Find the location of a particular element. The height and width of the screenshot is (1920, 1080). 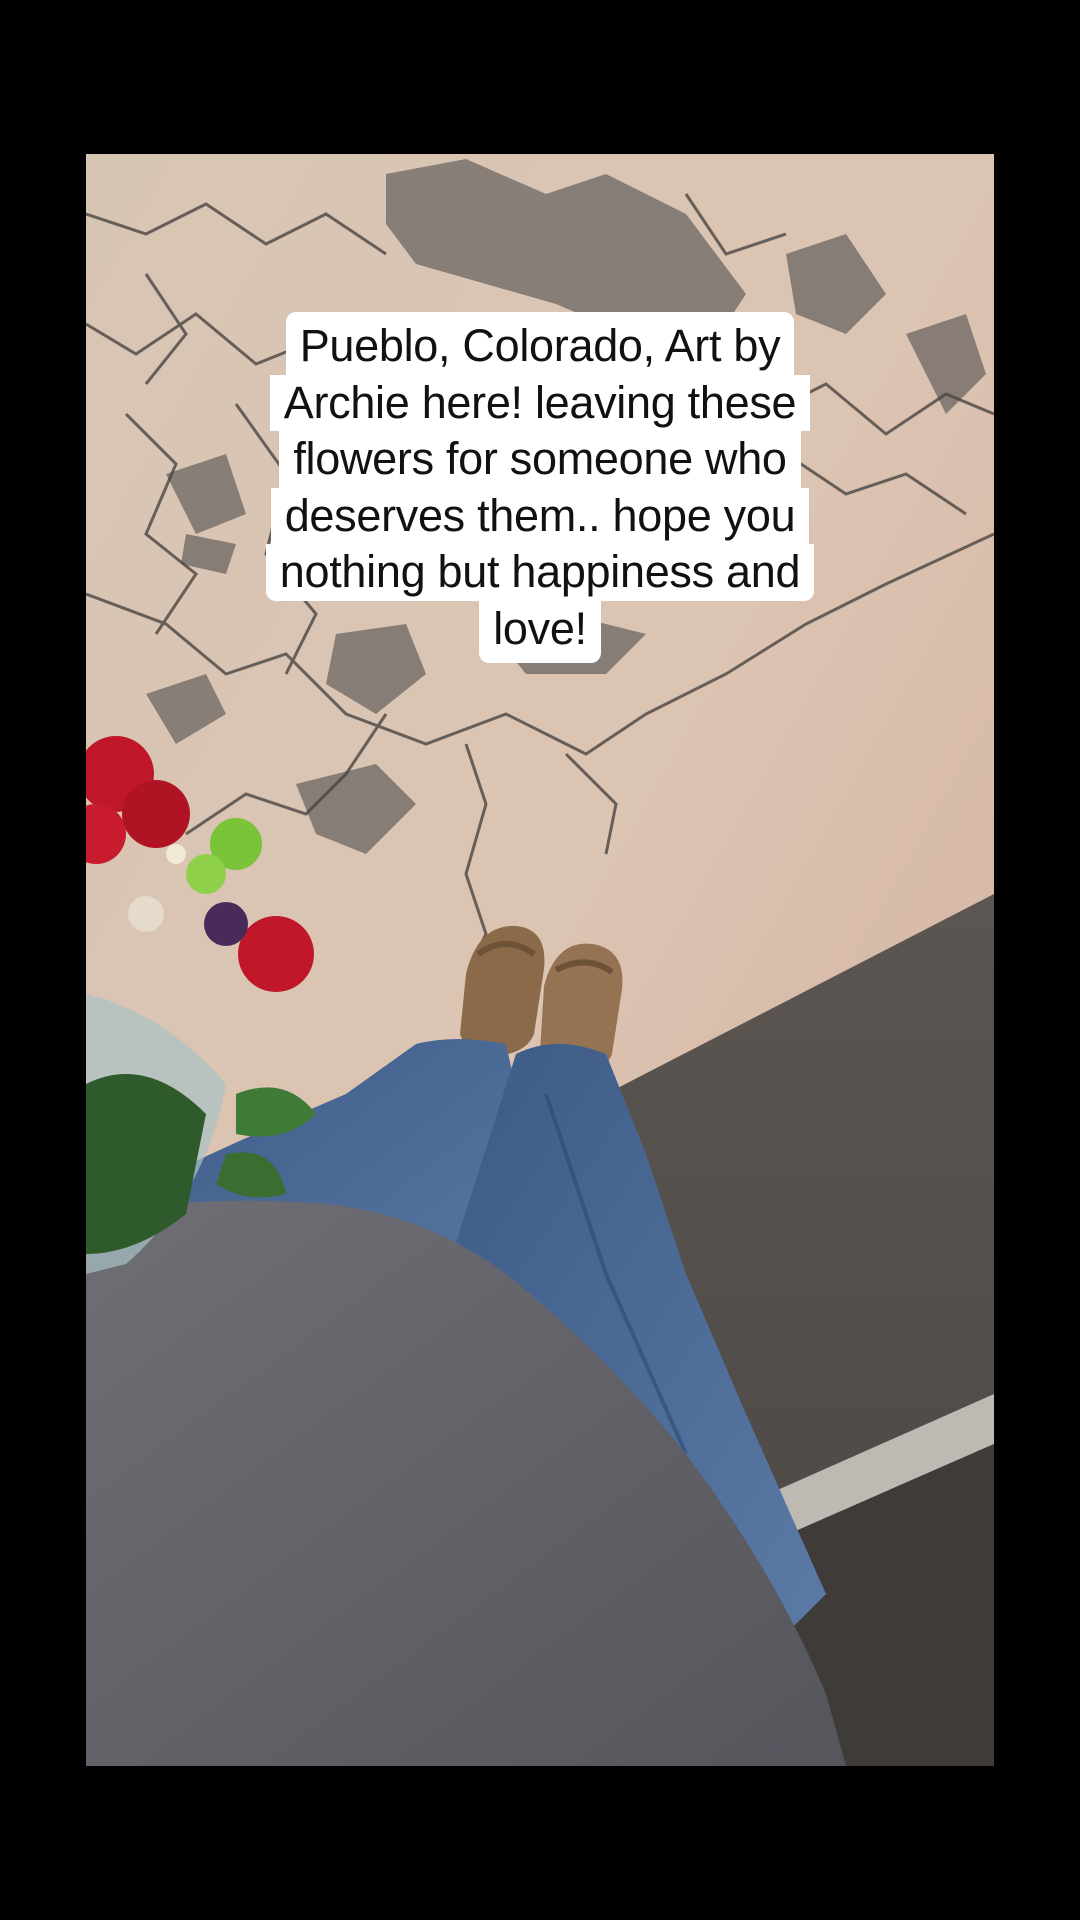

caption-line-3: flowers for someone who is located at coordinates (540, 459).